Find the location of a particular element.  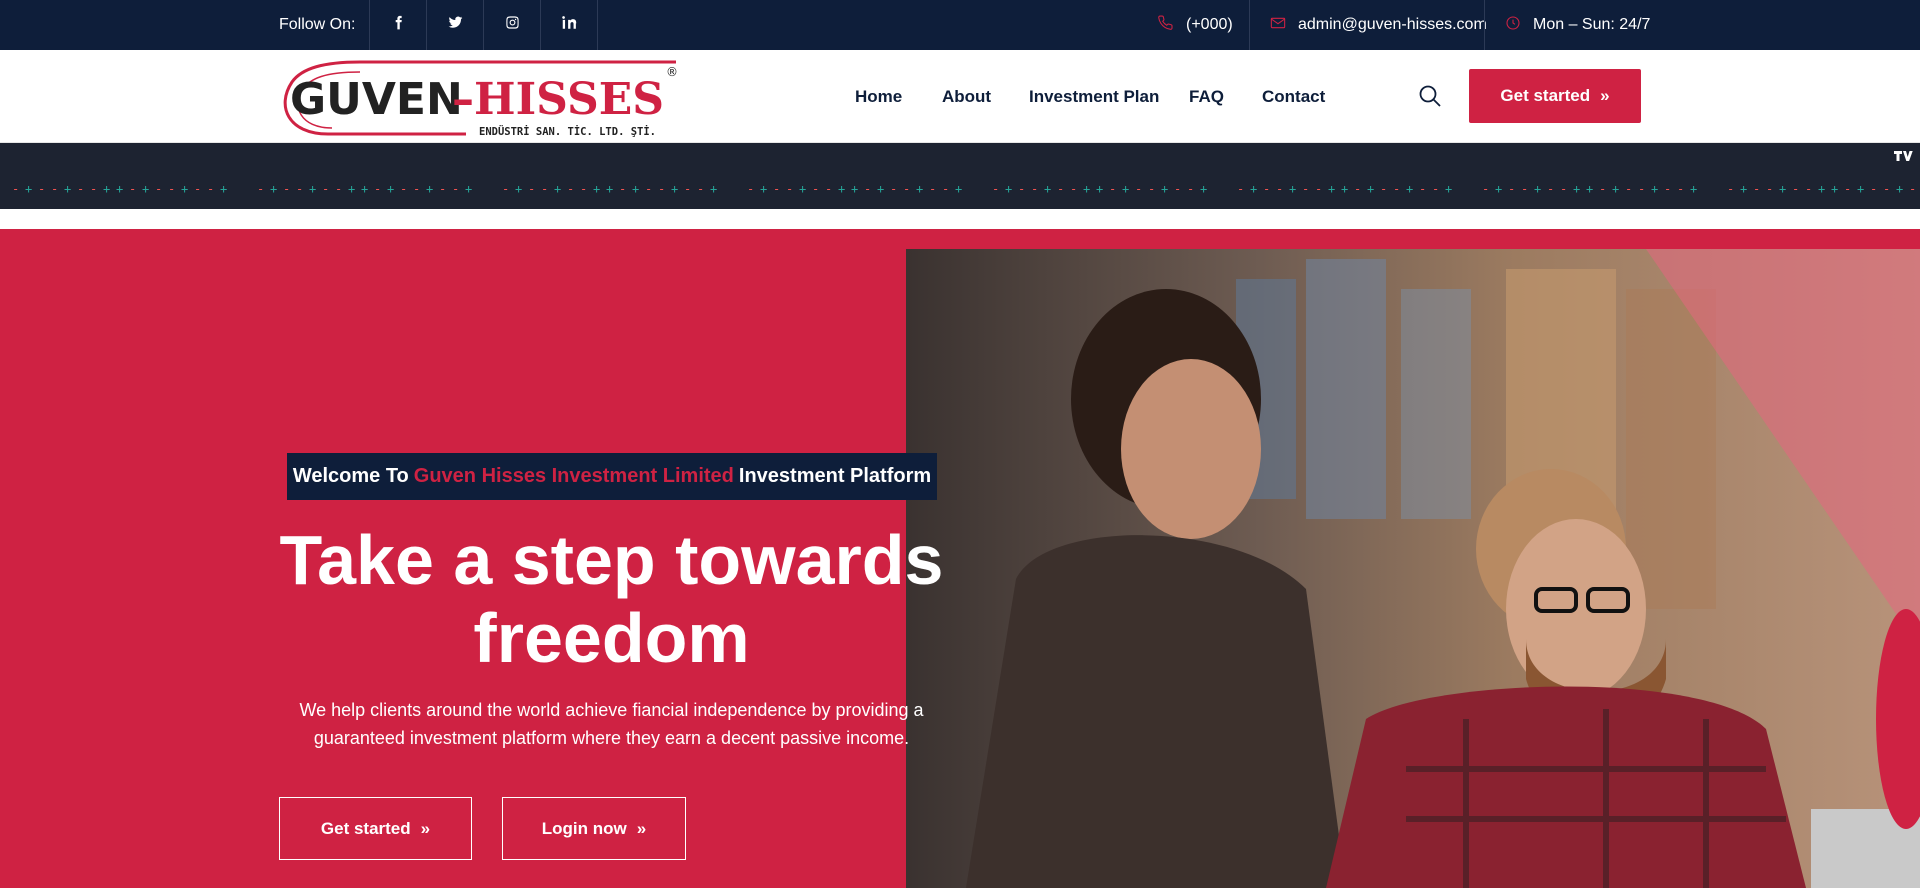

twitter-icon is located at coordinates (455, 25).